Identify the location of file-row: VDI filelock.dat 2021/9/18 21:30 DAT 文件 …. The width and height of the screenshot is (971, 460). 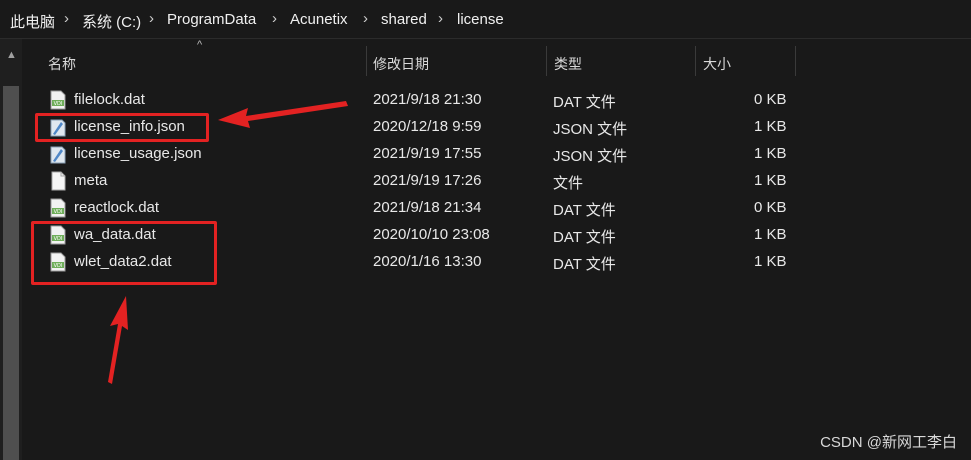
(420, 100).